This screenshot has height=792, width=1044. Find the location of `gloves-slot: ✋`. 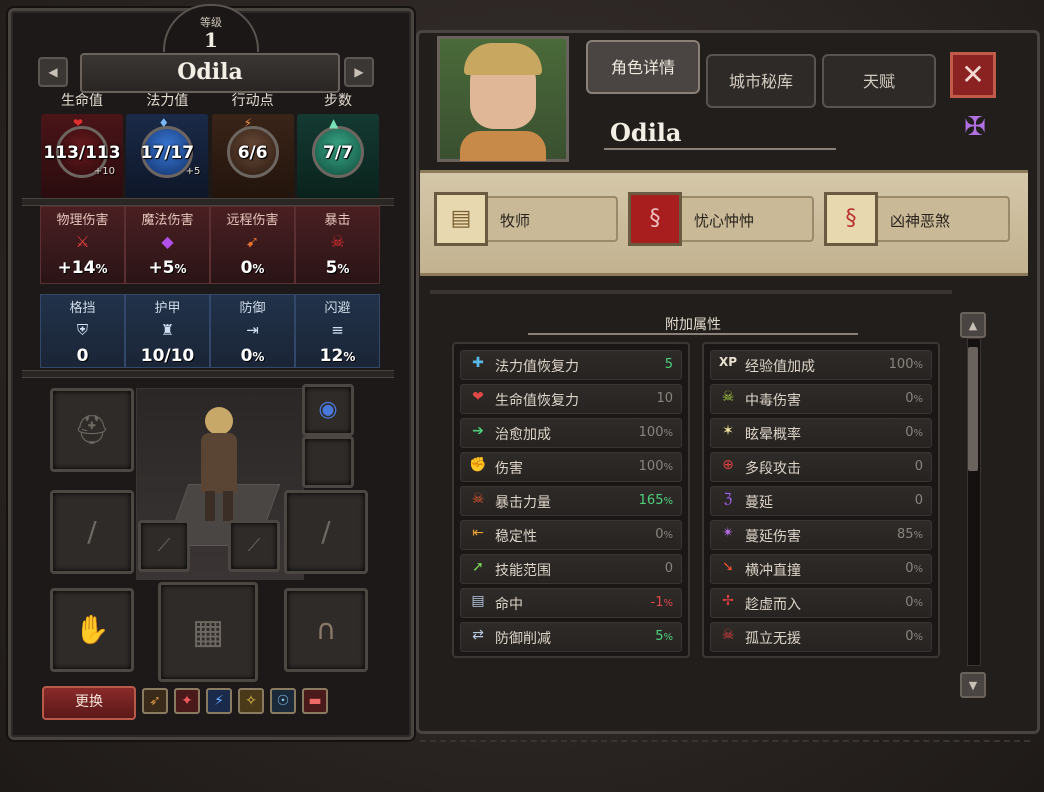

gloves-slot: ✋ is located at coordinates (92, 630).